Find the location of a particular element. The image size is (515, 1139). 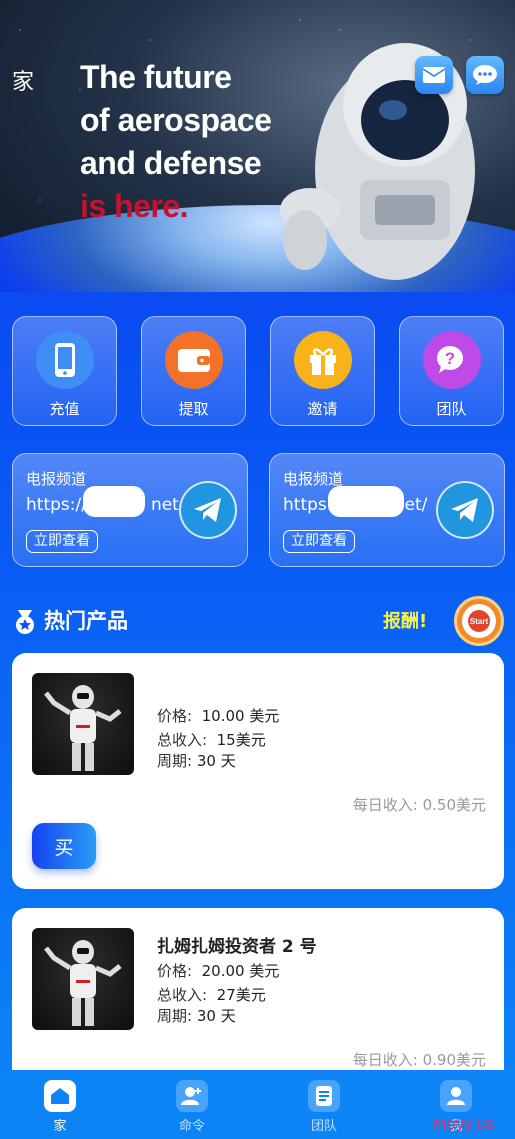

start-button: Start is located at coordinates (479, 621).